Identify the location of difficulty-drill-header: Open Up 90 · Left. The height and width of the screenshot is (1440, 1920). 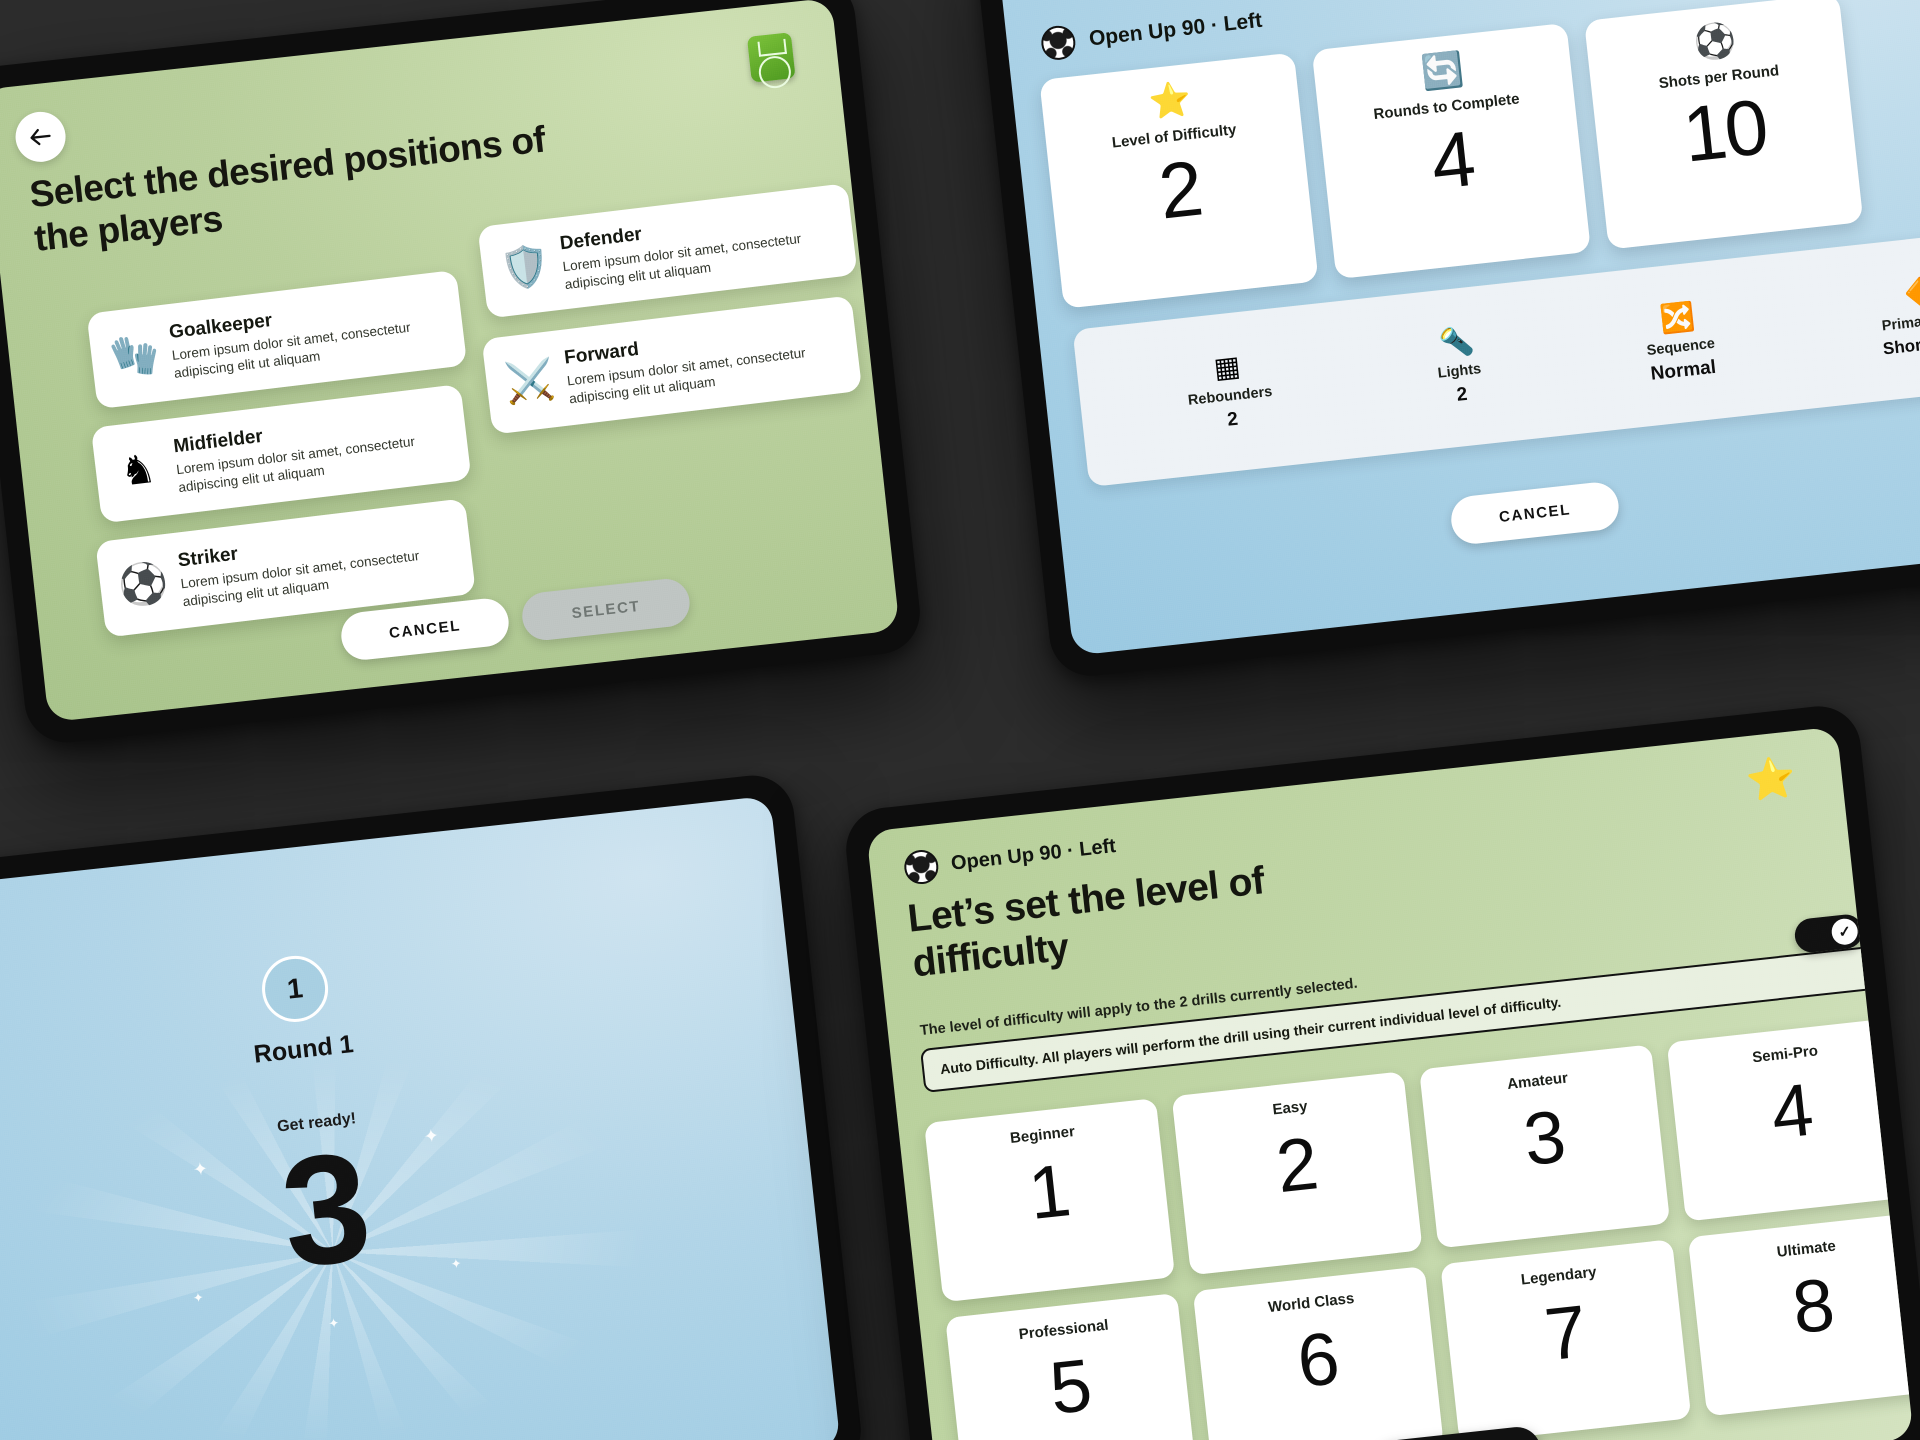
(1010, 857).